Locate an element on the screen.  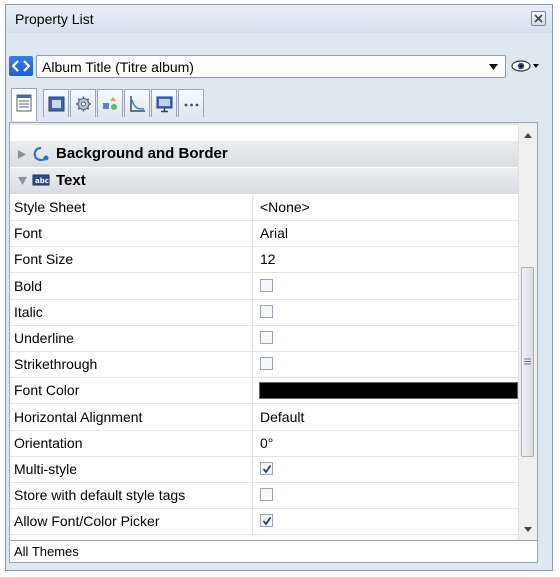
view-options-button is located at coordinates (526, 66).